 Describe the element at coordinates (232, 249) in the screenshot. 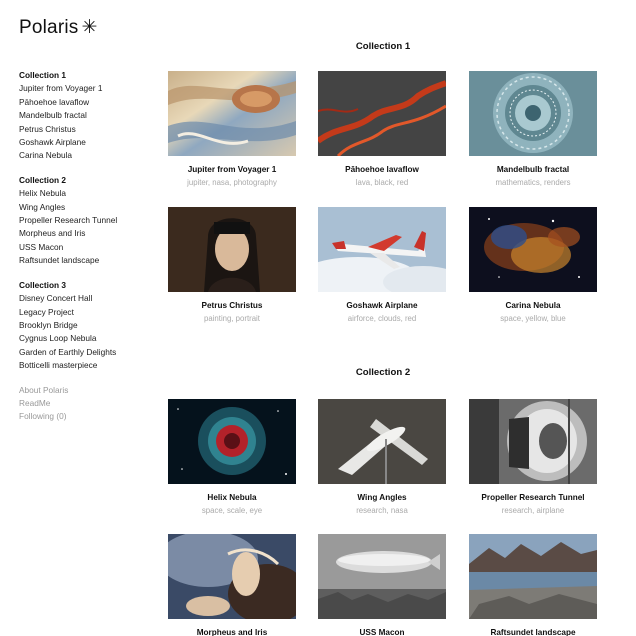

I see `thumbnail-petrus-christus` at that location.